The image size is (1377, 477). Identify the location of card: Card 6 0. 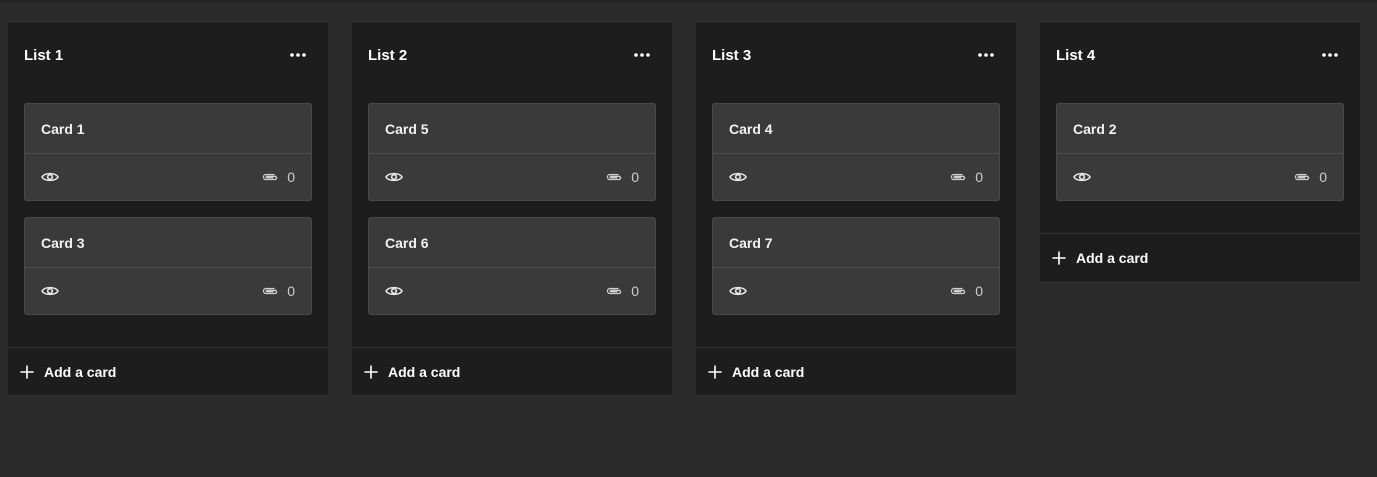
(512, 266).